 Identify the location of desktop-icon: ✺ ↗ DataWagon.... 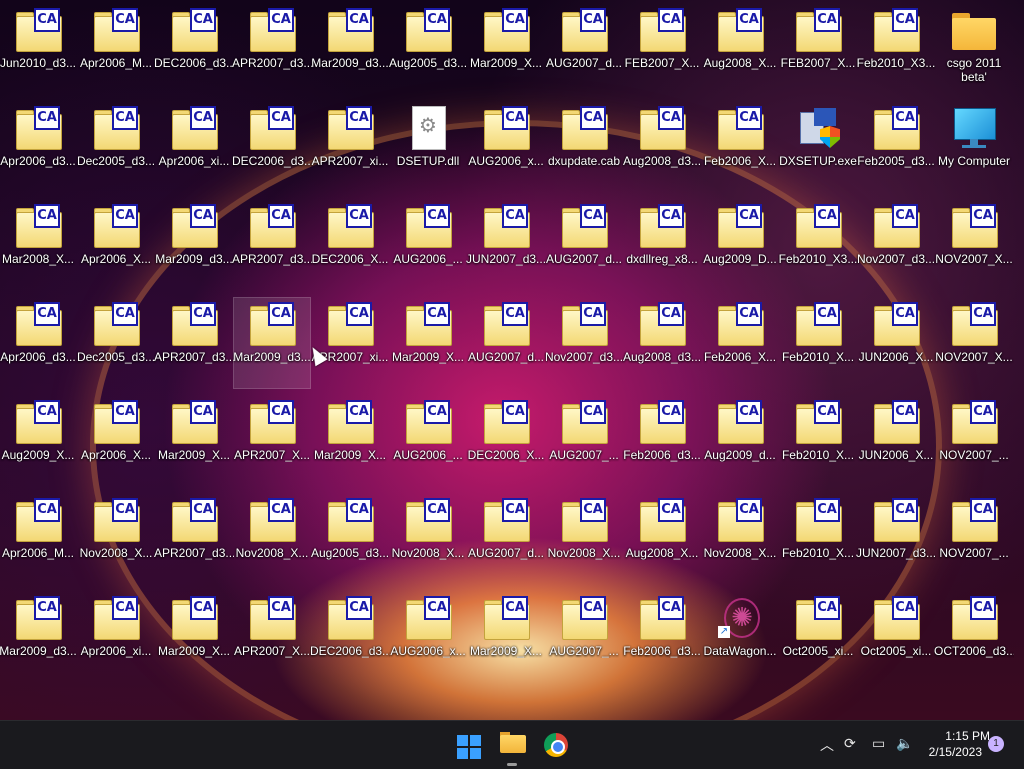
(740, 637).